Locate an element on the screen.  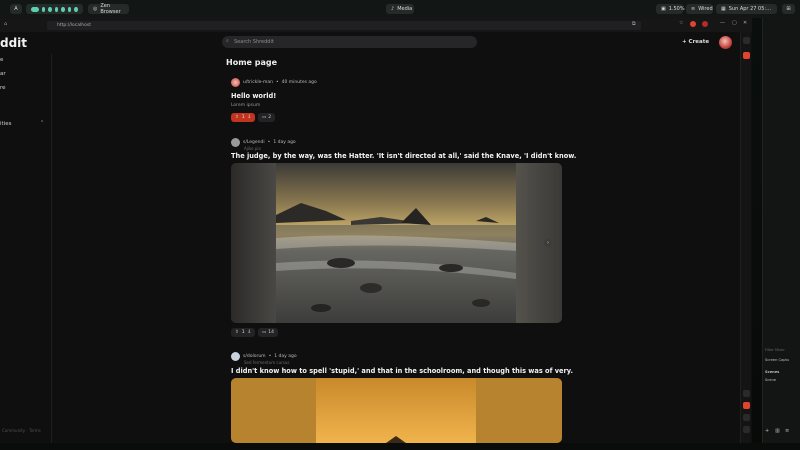
extension-badge-icon is located at coordinates (693, 24).